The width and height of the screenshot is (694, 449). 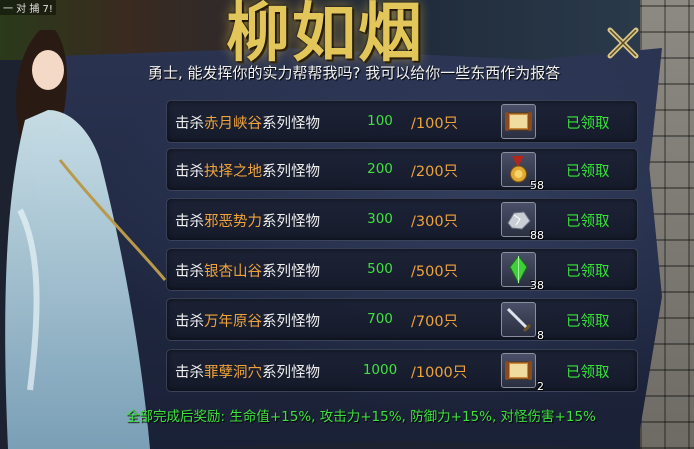 What do you see at coordinates (402, 371) in the screenshot?
I see `quest-row: 击杀罪孽洞穴系列怪物 1000/1000只 2 已领取` at bounding box center [402, 371].